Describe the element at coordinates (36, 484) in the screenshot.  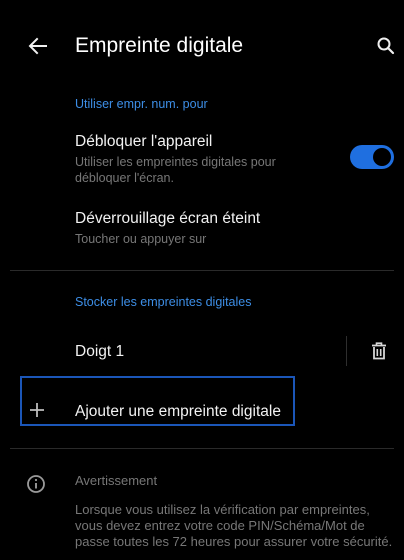
I see `info-icon` at that location.